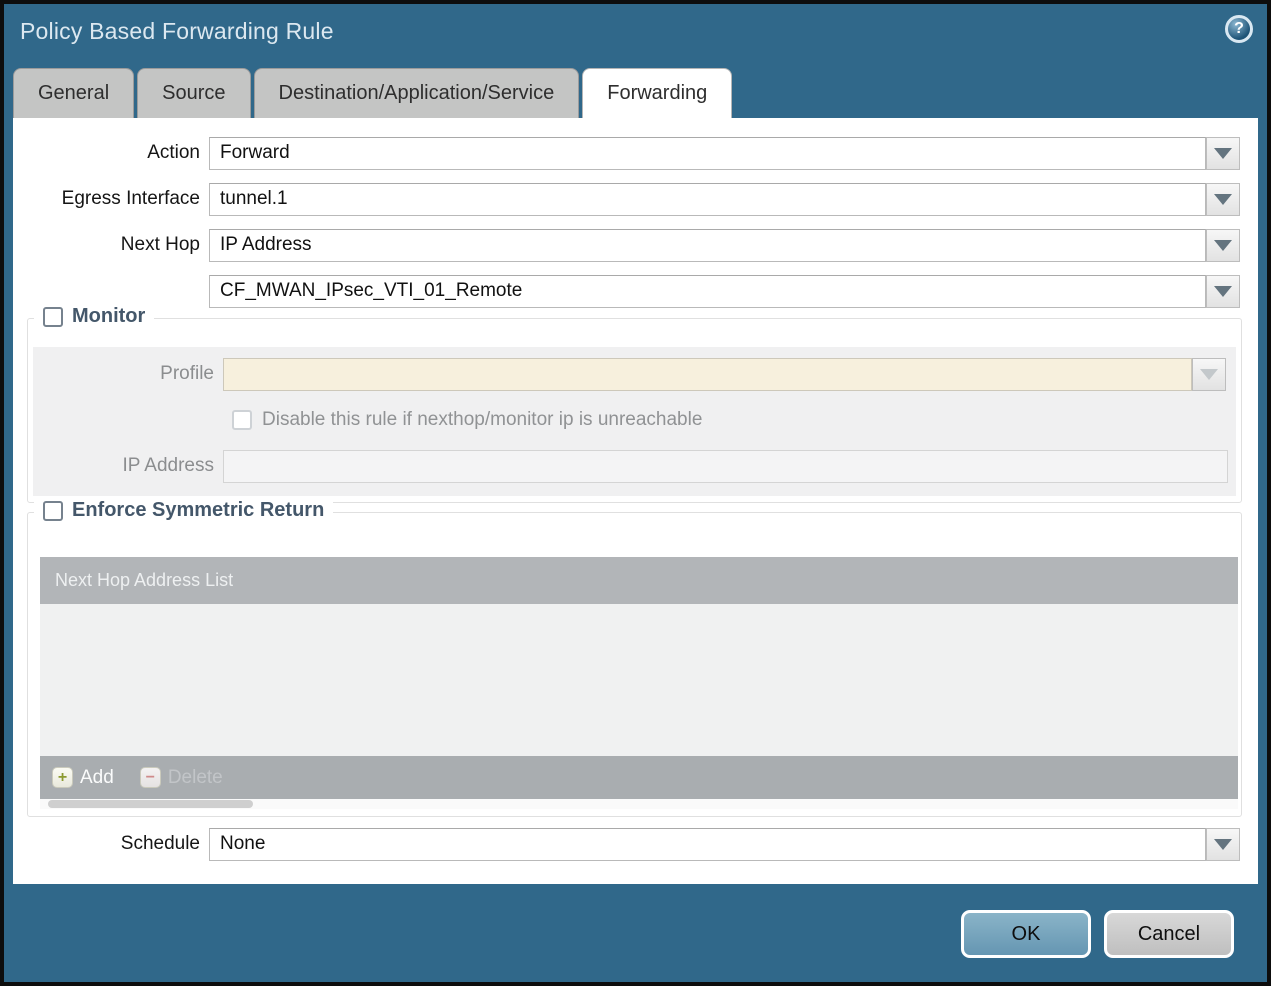  I want to click on scrollbar-thumb, so click(150, 804).